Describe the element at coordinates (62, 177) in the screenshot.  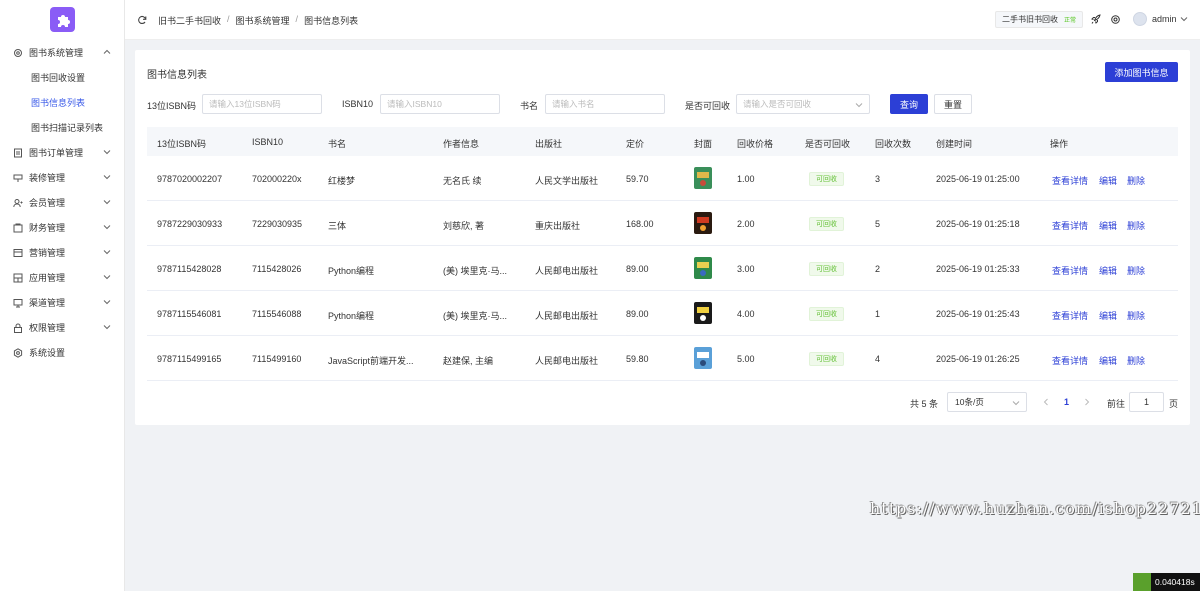
I see `sidebar-item-decoration: 装修管理` at that location.